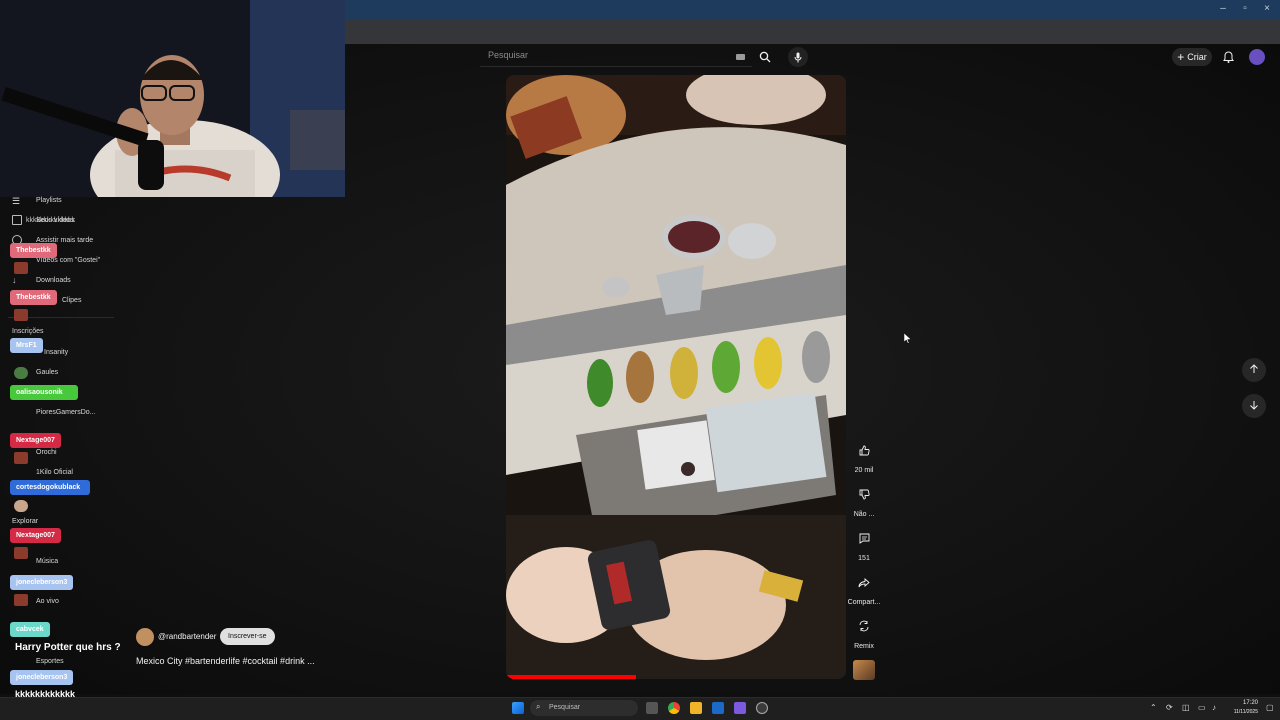 This screenshot has height=720, width=1280. I want to click on tray-sync-icon: ⟳, so click(1169, 707).